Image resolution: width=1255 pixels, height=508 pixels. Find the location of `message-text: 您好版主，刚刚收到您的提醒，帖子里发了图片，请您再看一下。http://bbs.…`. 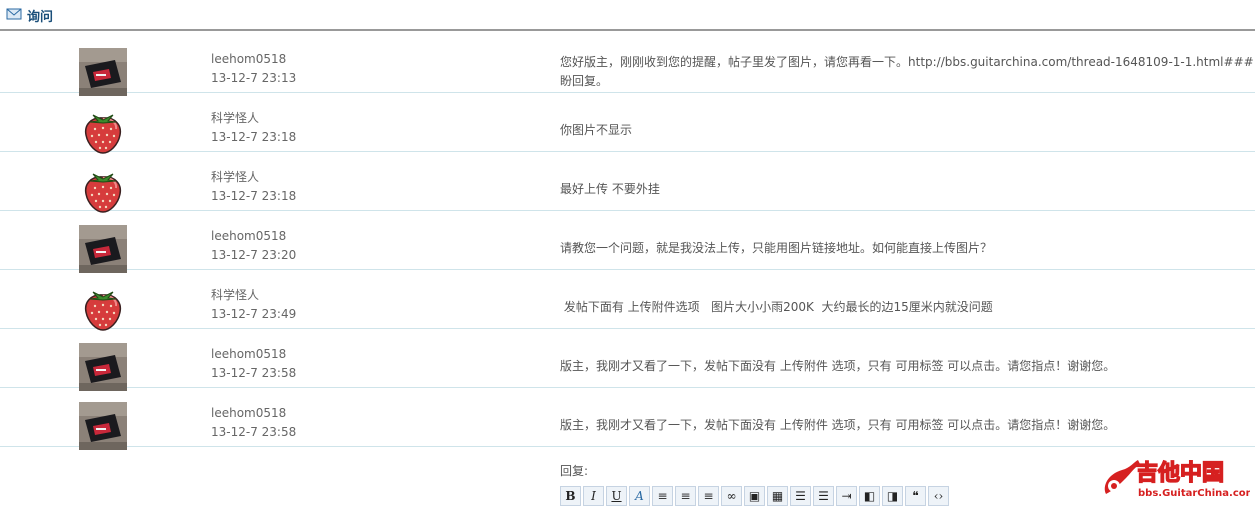

message-text: 您好版主，刚刚收到您的提醒，帖子里发了图片，请您再看一下。http://bbs.… is located at coordinates (907, 72).